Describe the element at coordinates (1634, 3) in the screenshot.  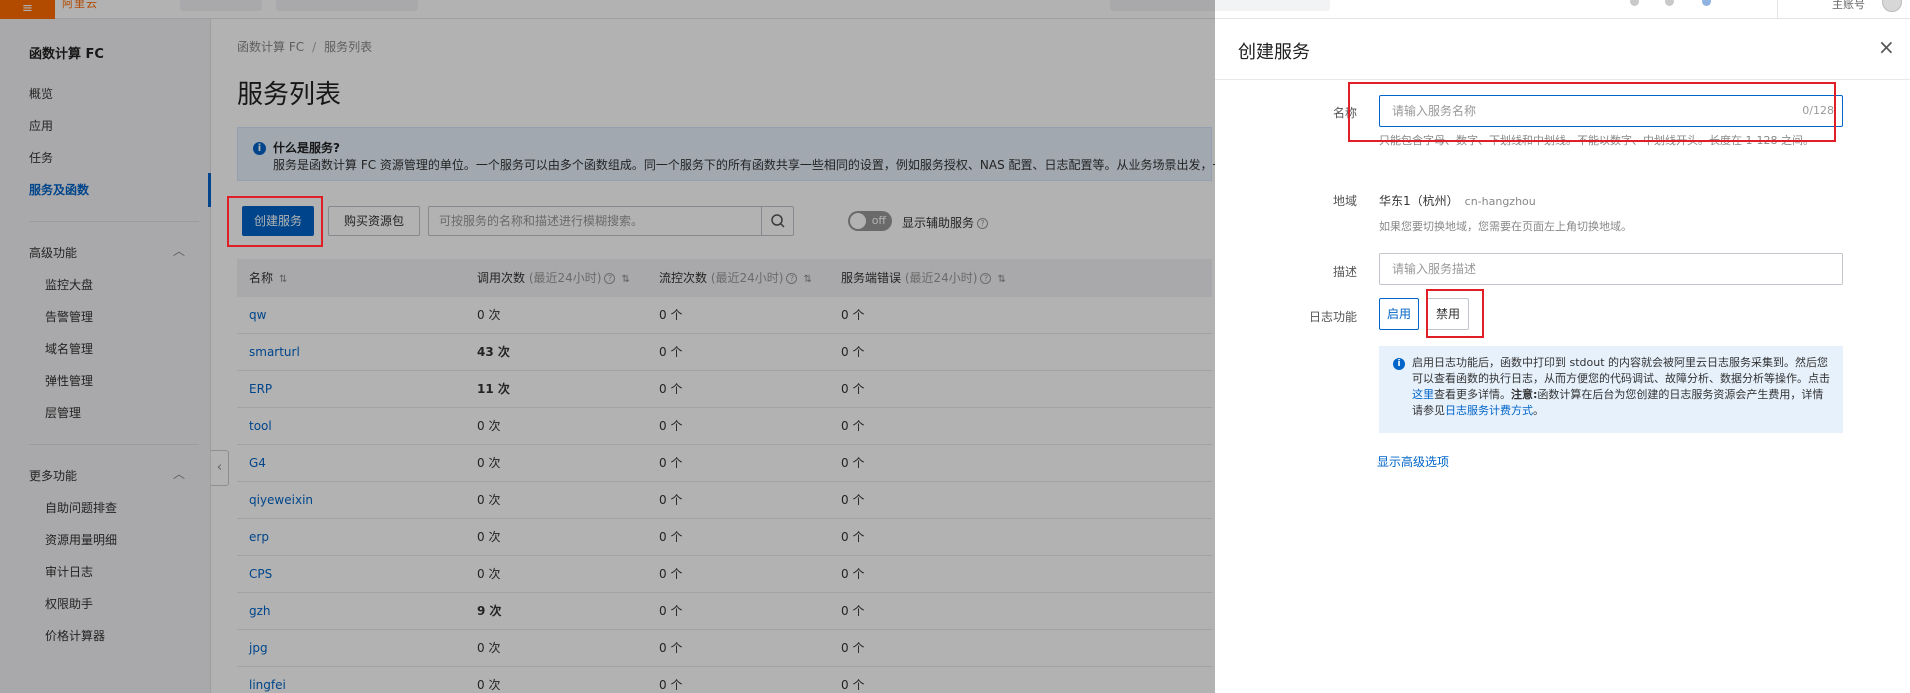
I see `cart-icon` at that location.